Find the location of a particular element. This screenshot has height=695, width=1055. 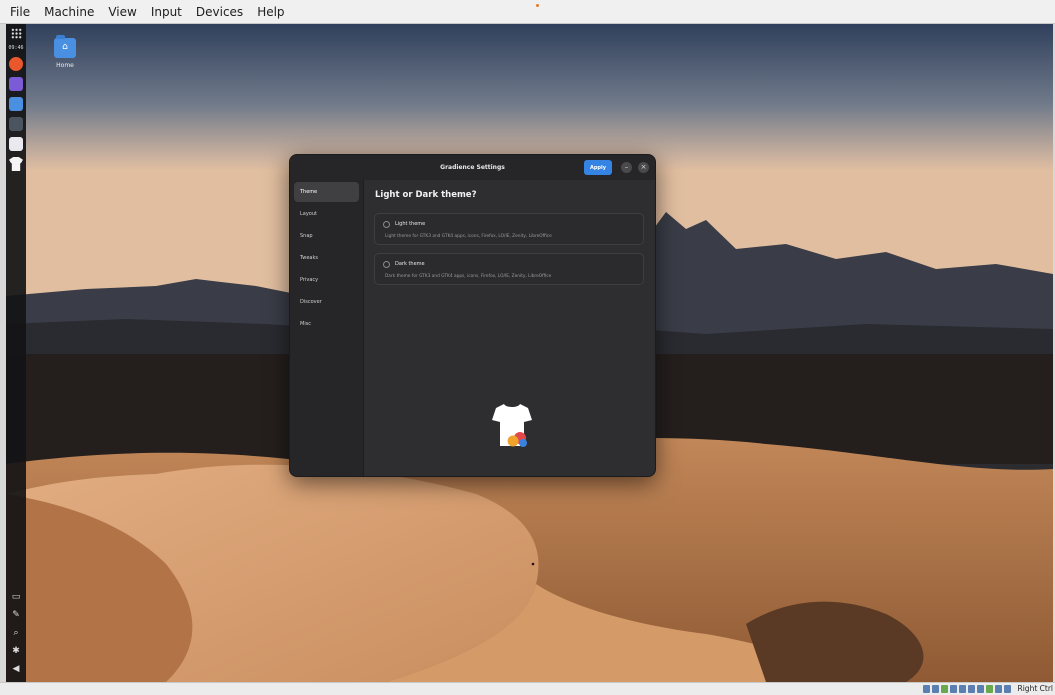

volume-icon: ◀ is located at coordinates (16, 669).